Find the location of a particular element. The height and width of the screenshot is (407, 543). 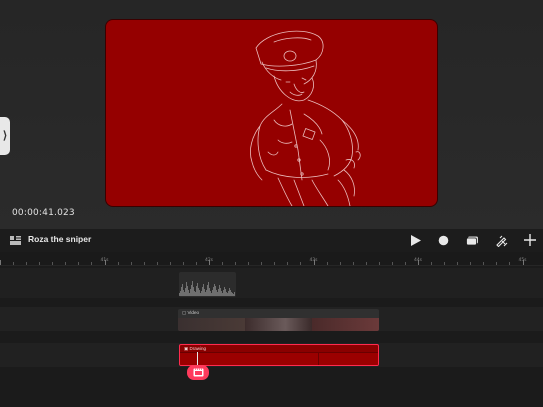

drawing-clip: ▣ Drawing is located at coordinates (279, 355).